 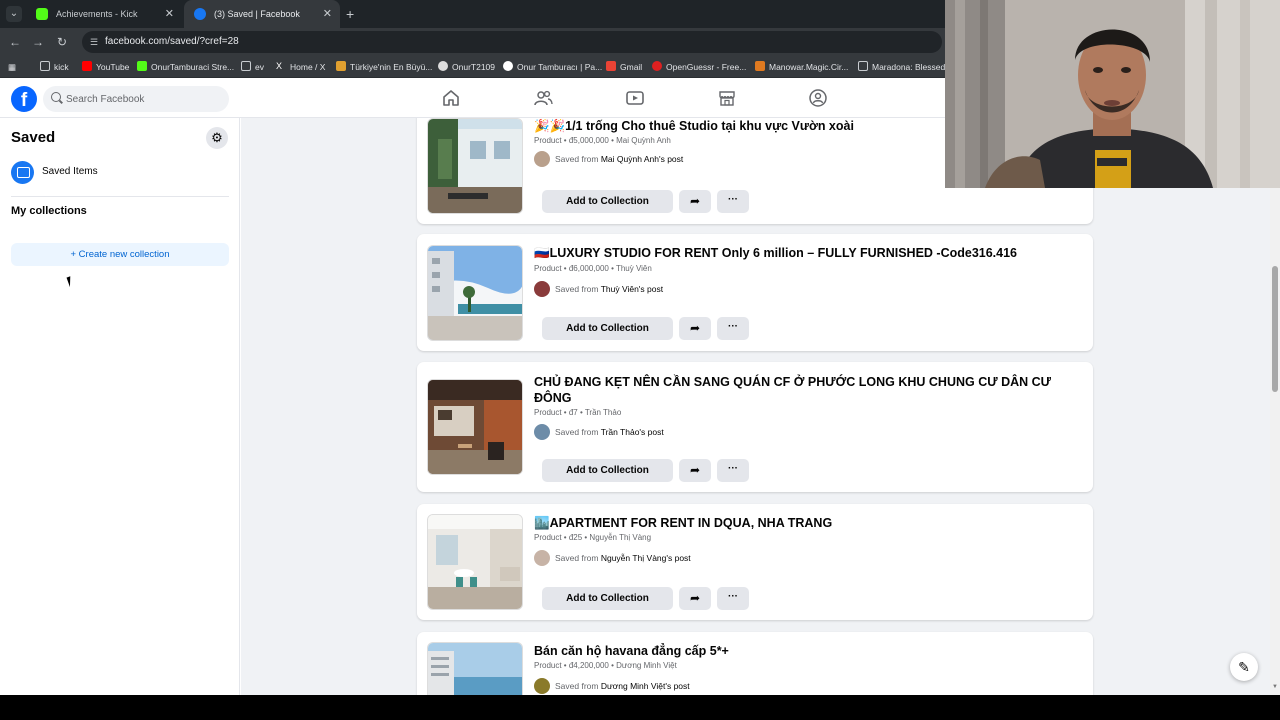 What do you see at coordinates (14, 14) in the screenshot?
I see `tab-search-icon: ⌄` at bounding box center [14, 14].